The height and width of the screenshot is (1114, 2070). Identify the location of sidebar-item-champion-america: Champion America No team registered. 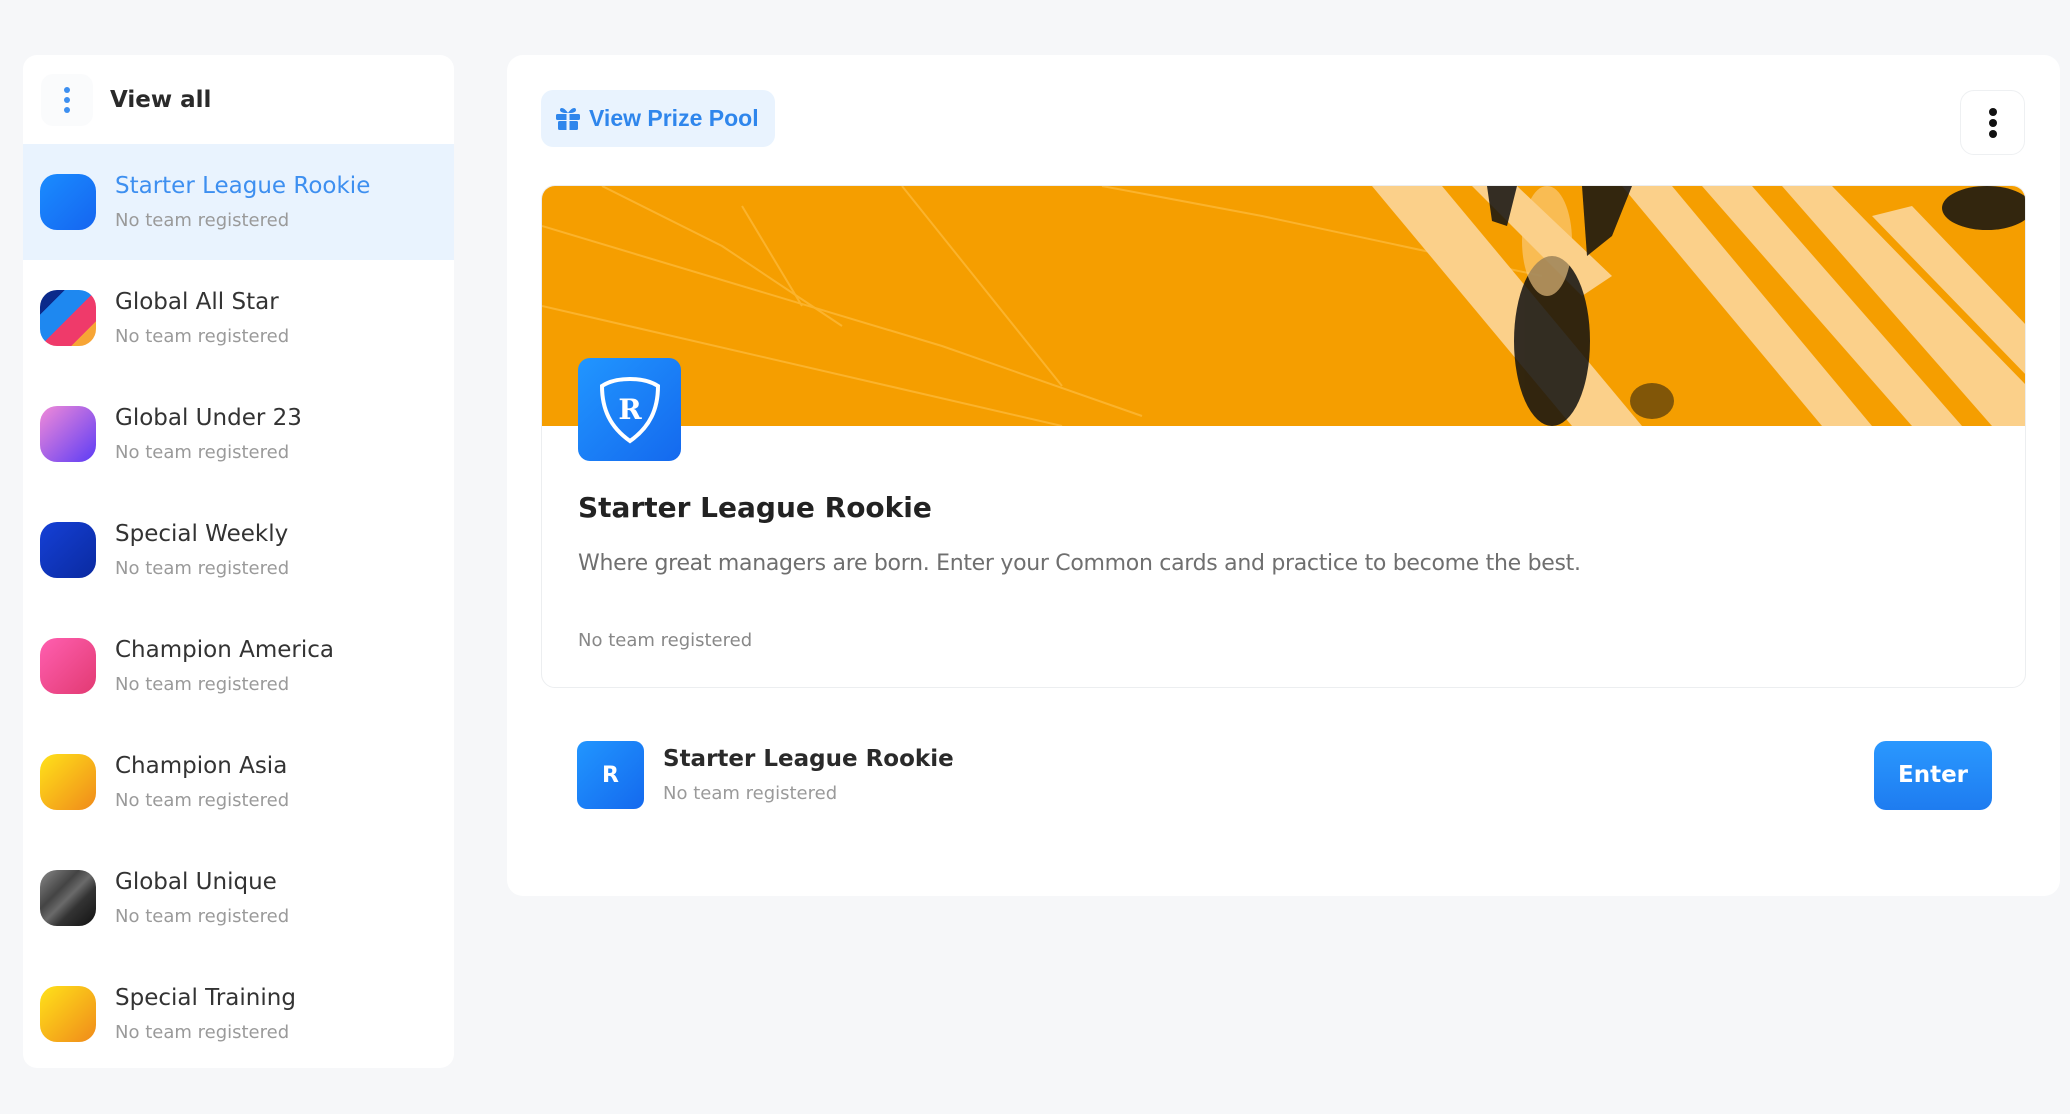
(238, 666).